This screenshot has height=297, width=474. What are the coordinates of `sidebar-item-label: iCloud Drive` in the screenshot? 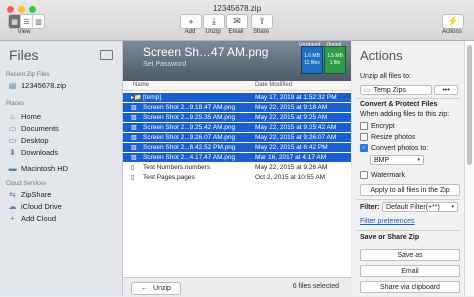 It's located at (41, 206).